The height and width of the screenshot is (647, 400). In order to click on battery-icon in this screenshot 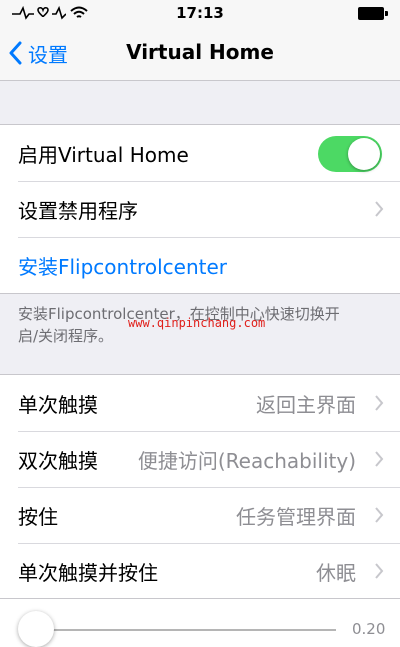, I will do `click(373, 13)`.